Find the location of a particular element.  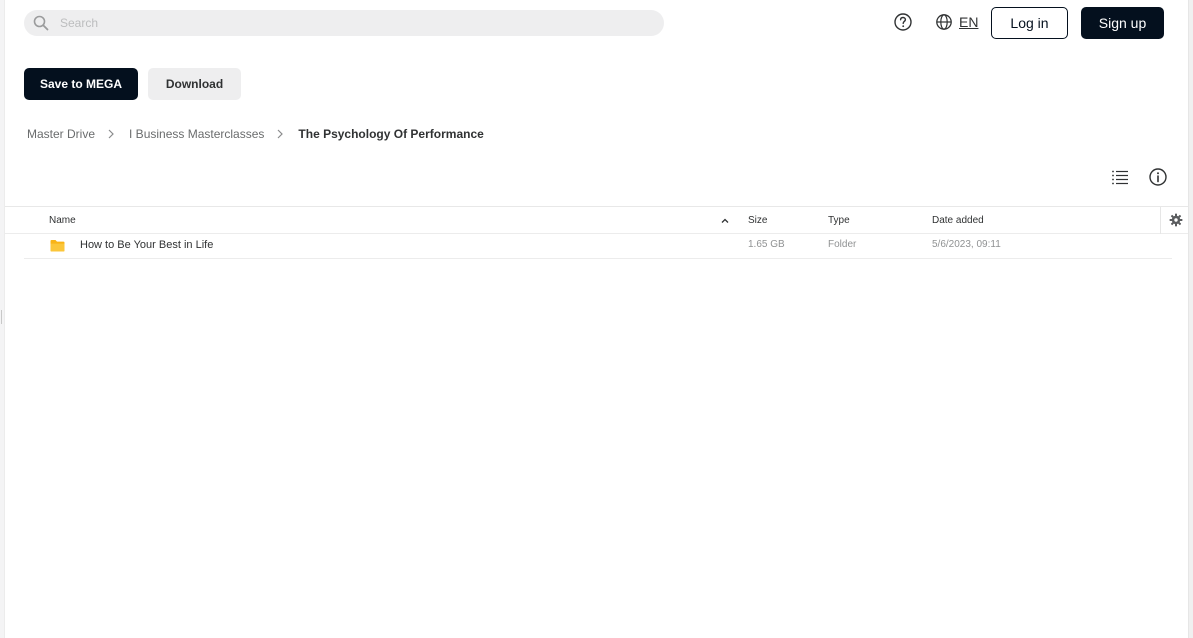

breadcrumb-item-current: The Psychology Of Performance is located at coordinates (391, 134).